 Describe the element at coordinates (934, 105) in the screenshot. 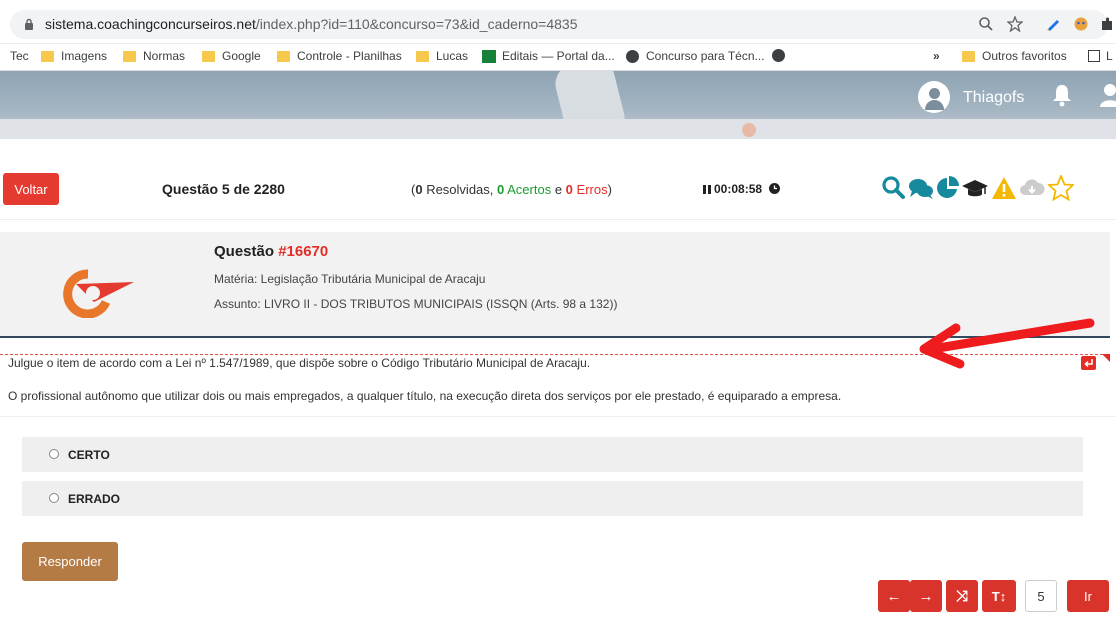

I see `avatar-body` at that location.